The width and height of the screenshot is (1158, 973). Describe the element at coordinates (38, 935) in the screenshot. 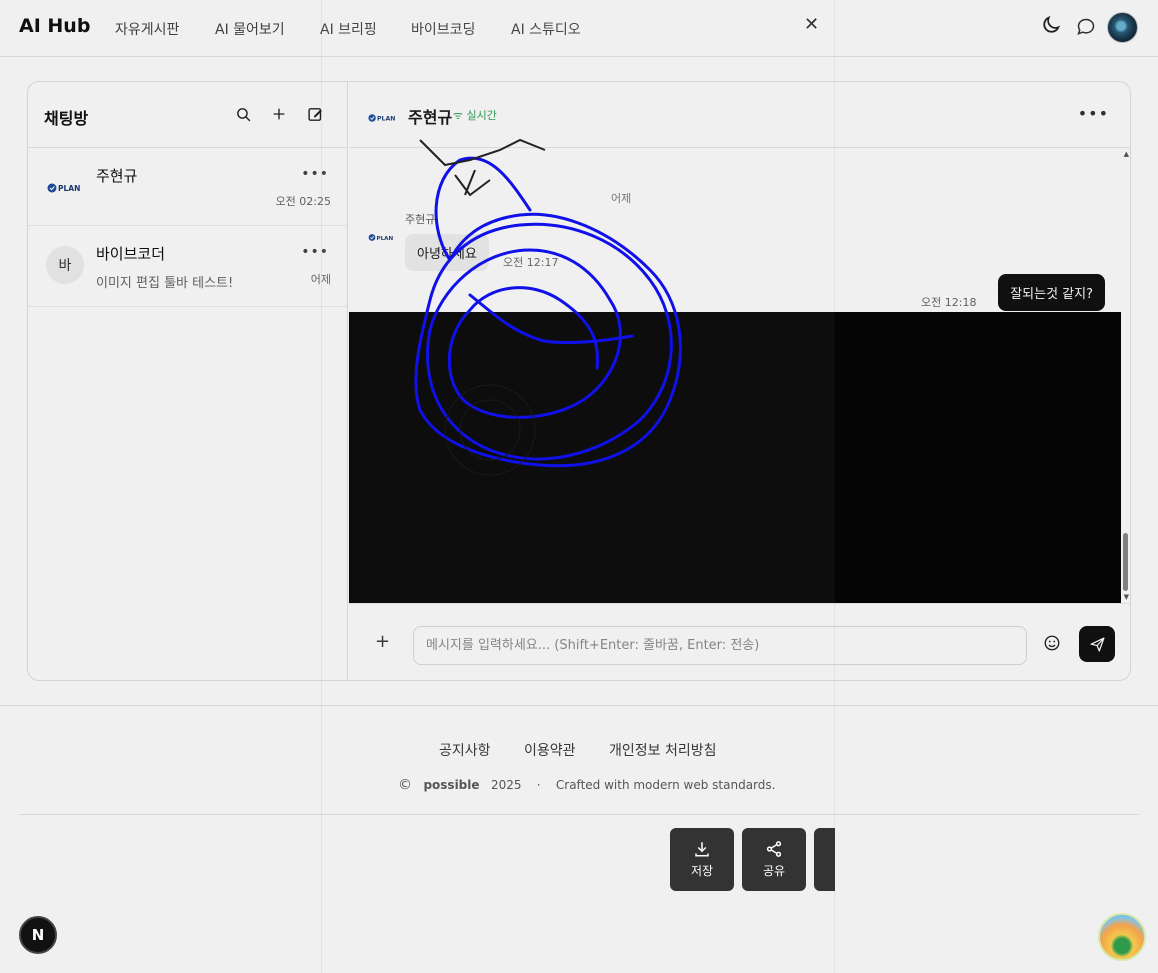

I see `next-badge-icon: N` at that location.